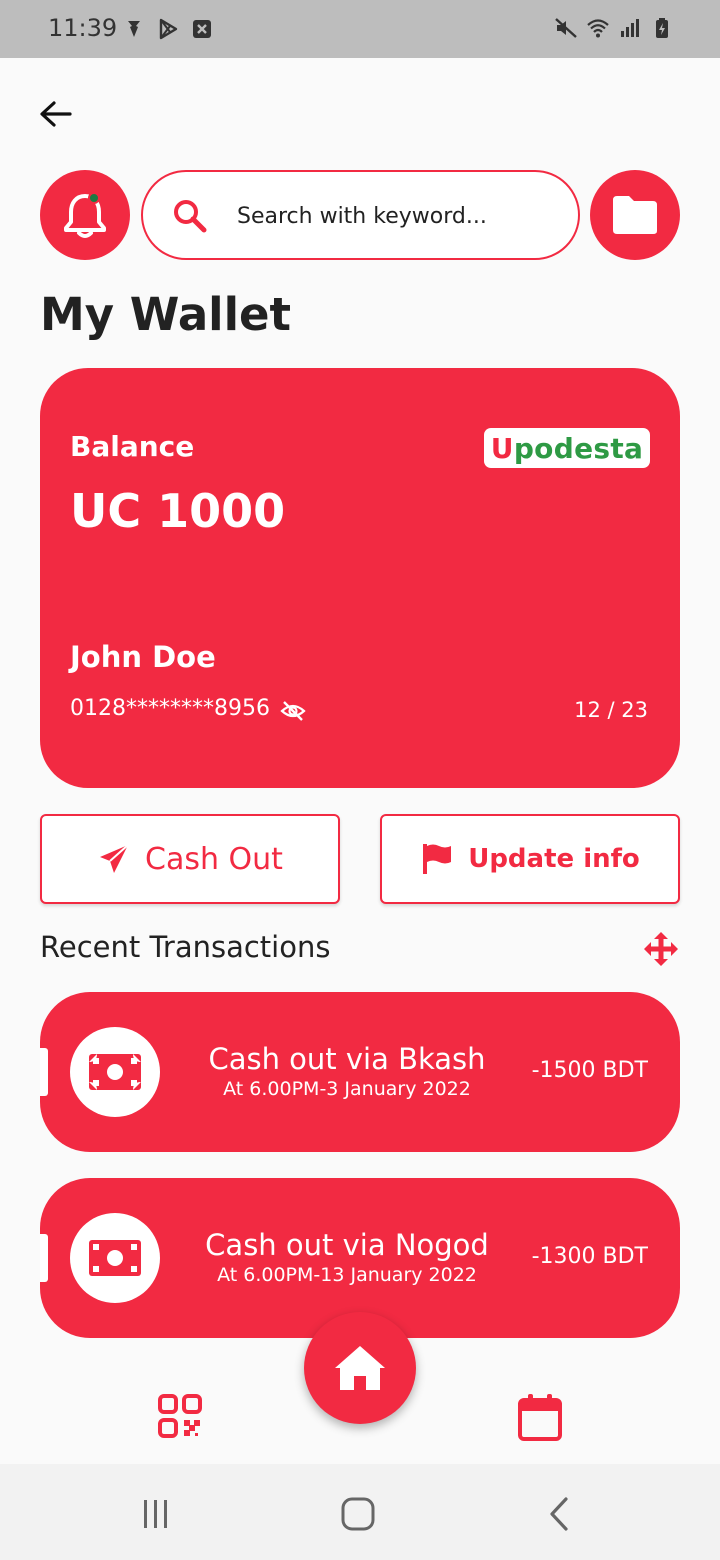 The height and width of the screenshot is (1560, 720). Describe the element at coordinates (598, 28) in the screenshot. I see `wifi-icon` at that location.